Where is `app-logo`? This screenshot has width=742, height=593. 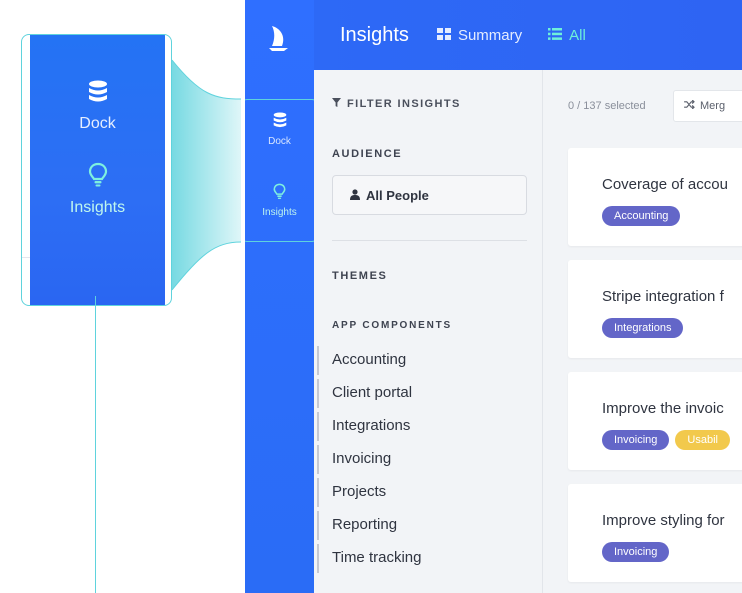
app-logo is located at coordinates (279, 40).